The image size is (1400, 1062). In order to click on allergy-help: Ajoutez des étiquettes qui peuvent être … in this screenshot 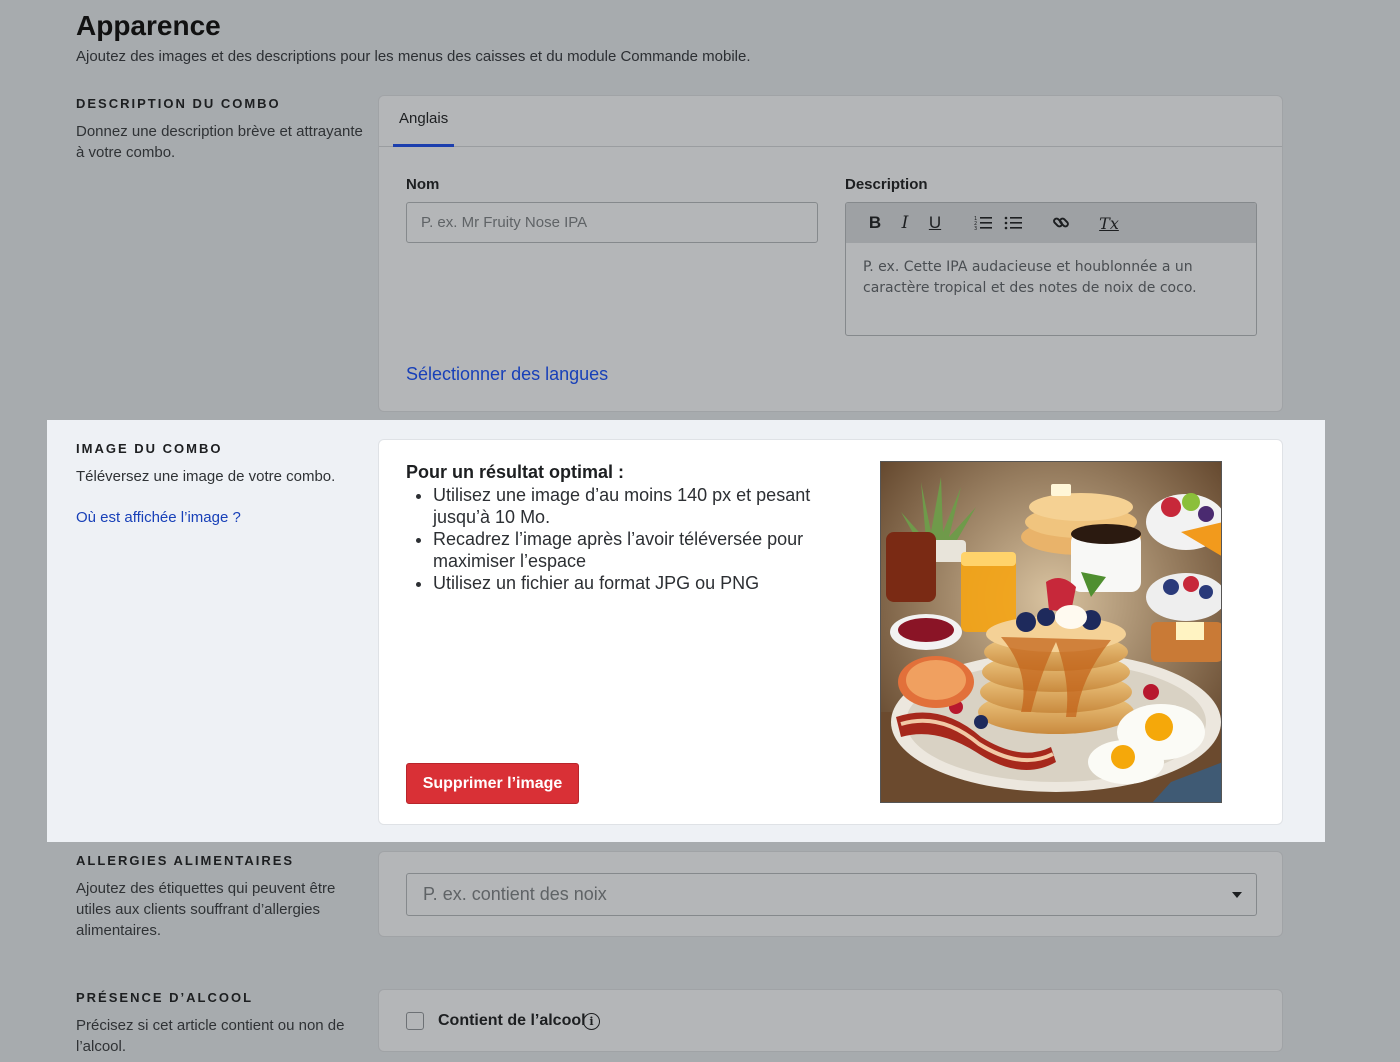, I will do `click(206, 909)`.